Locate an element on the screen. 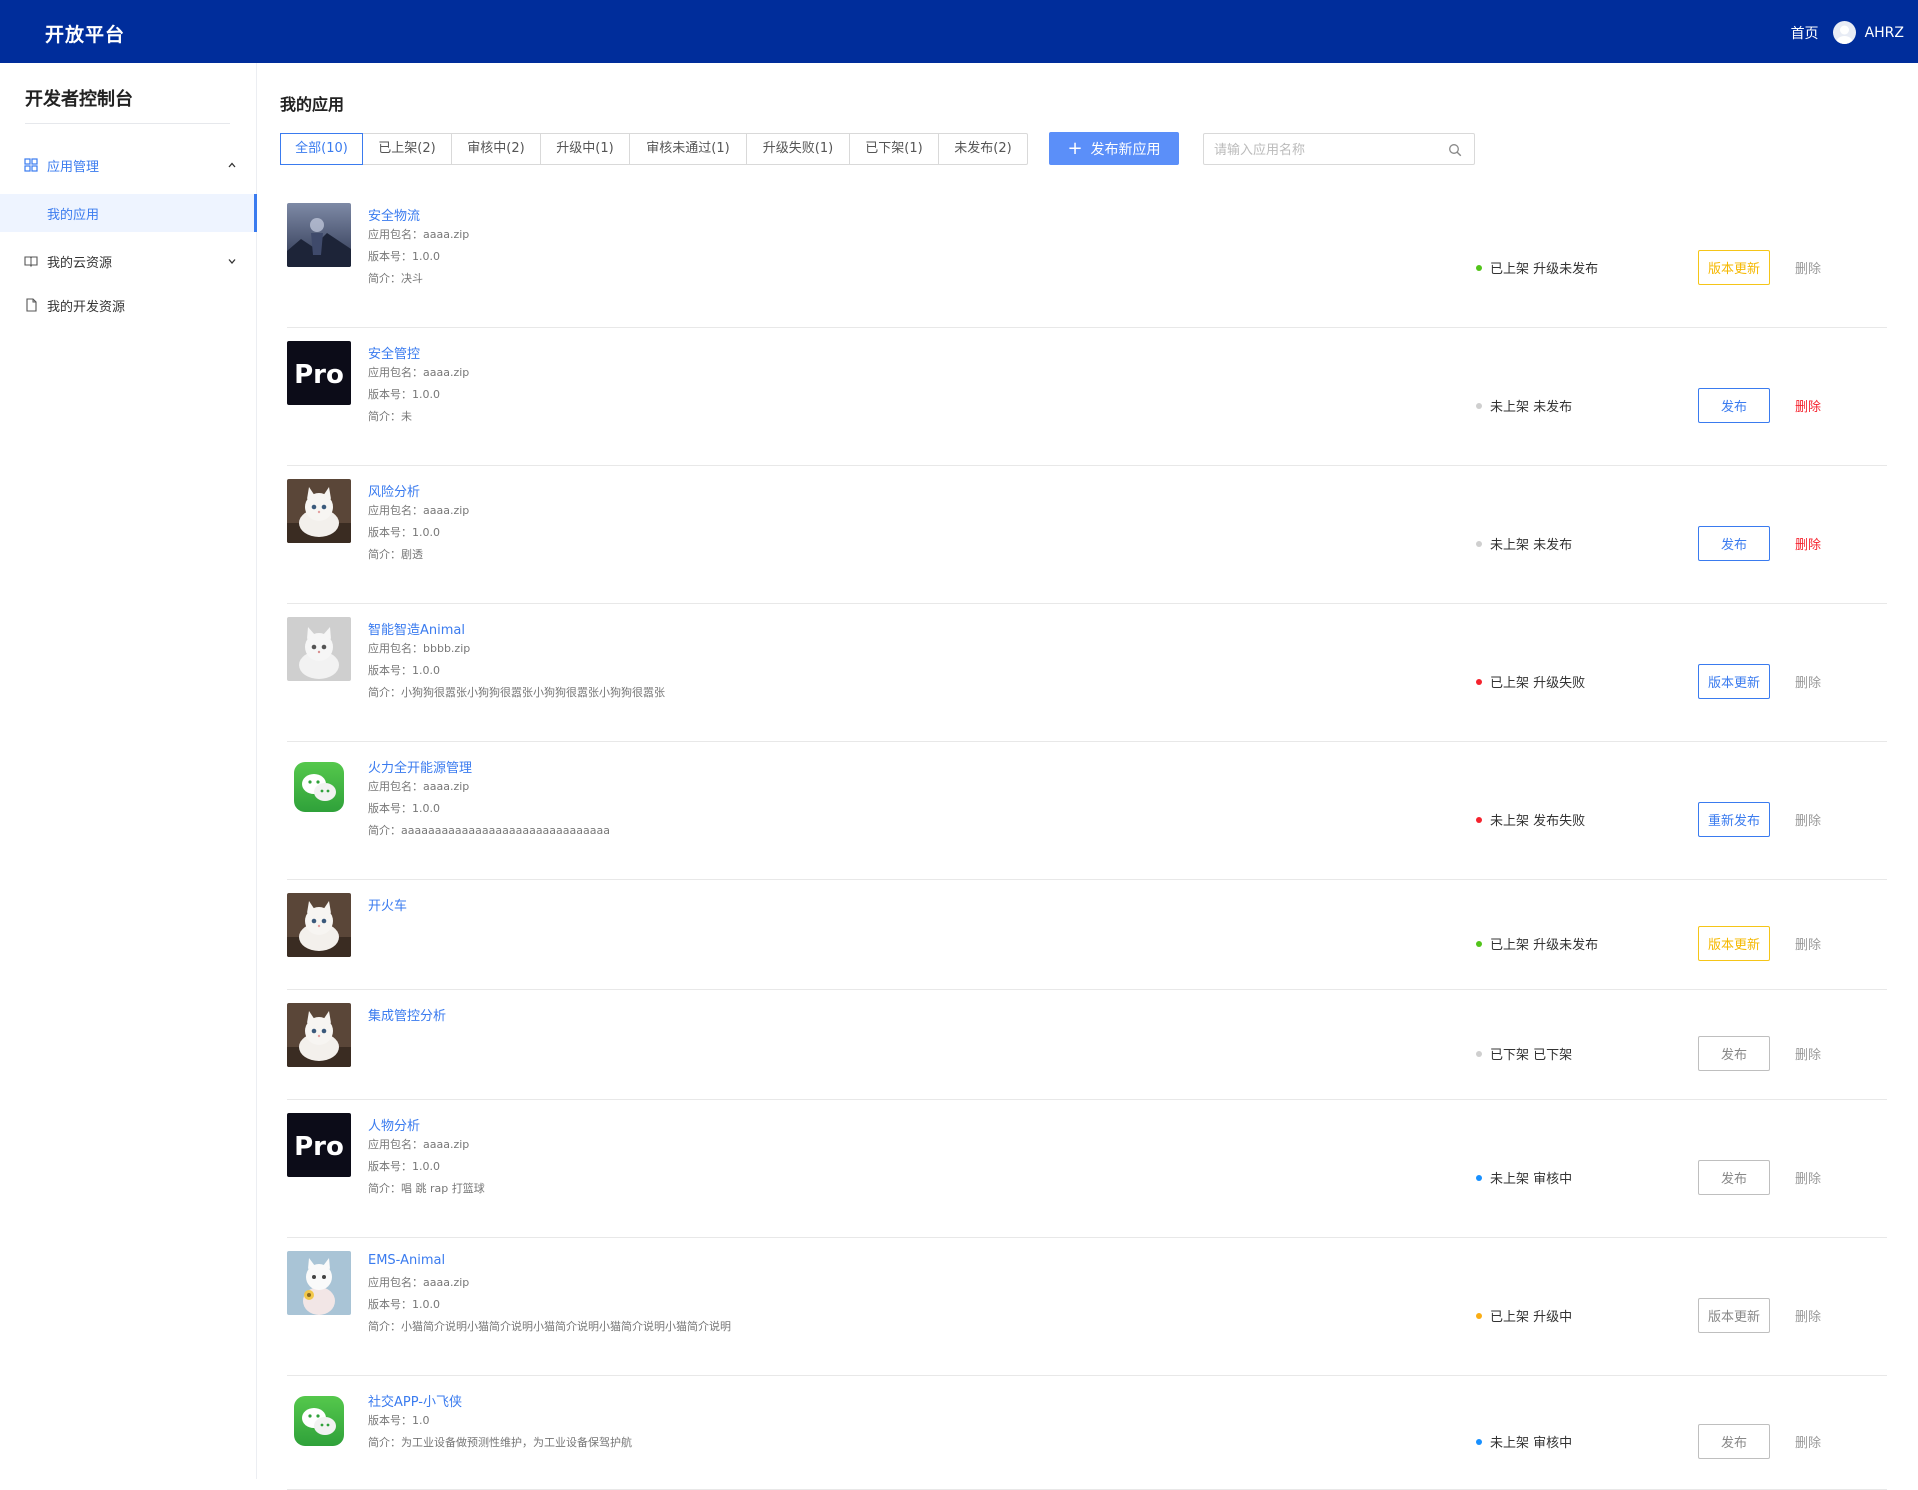 Image resolution: width=1918 pixels, height=1490 pixels. app-name-link: 人物分析 is located at coordinates (394, 1124).